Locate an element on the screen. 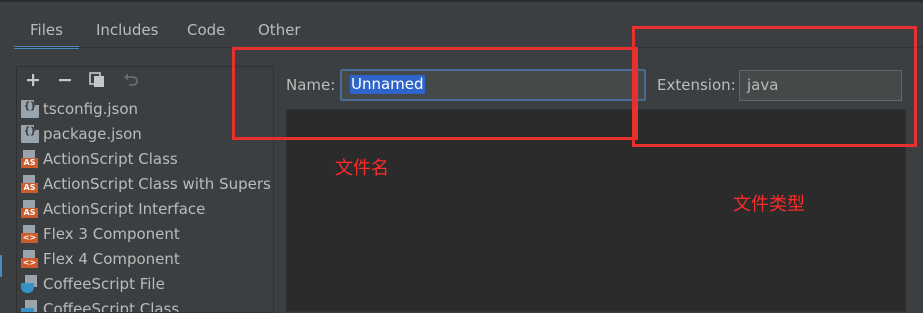 The height and width of the screenshot is (313, 923). undo-icon is located at coordinates (131, 80).